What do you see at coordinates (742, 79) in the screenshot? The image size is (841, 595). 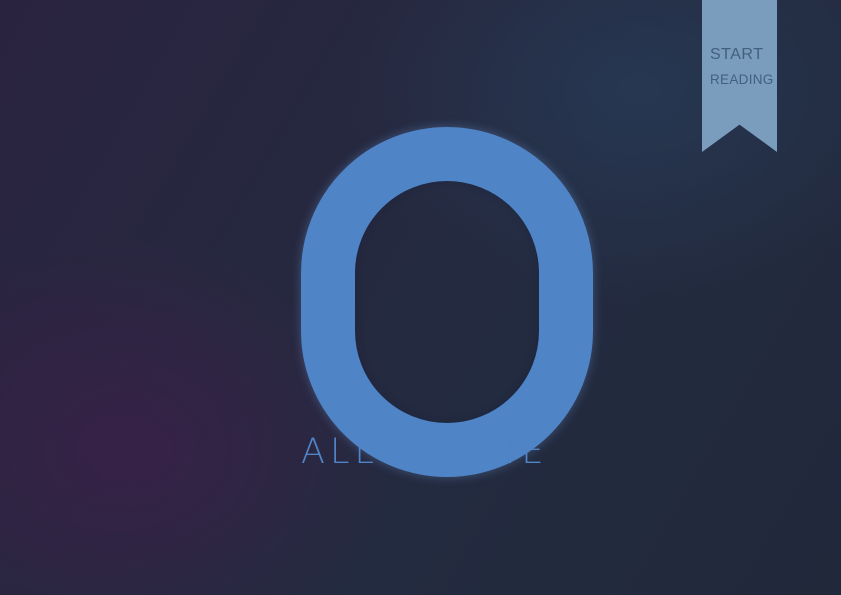 I see `bookmark-label-reading: READING` at bounding box center [742, 79].